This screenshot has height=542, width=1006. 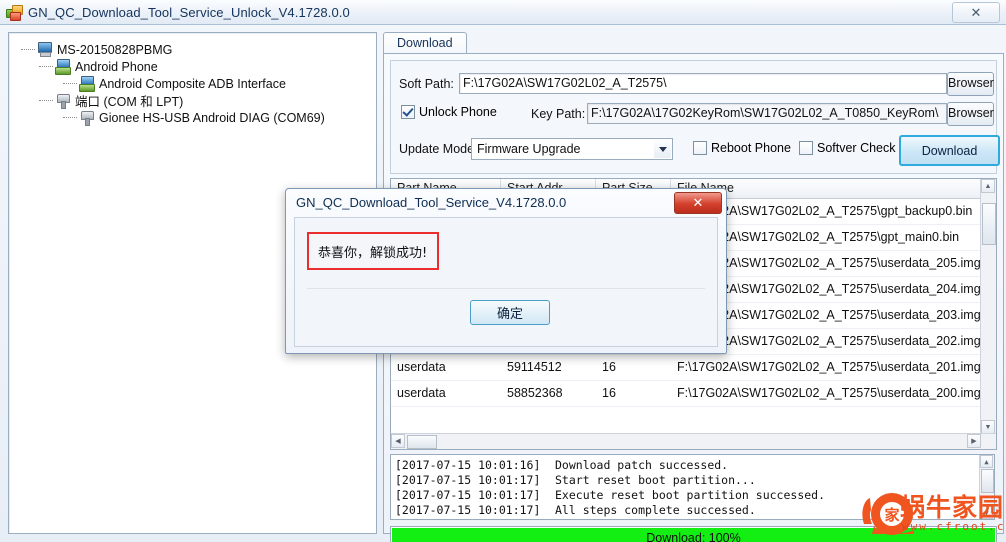 What do you see at coordinates (194, 66) in the screenshot?
I see `tree-node-android-phone: Android Phone` at bounding box center [194, 66].